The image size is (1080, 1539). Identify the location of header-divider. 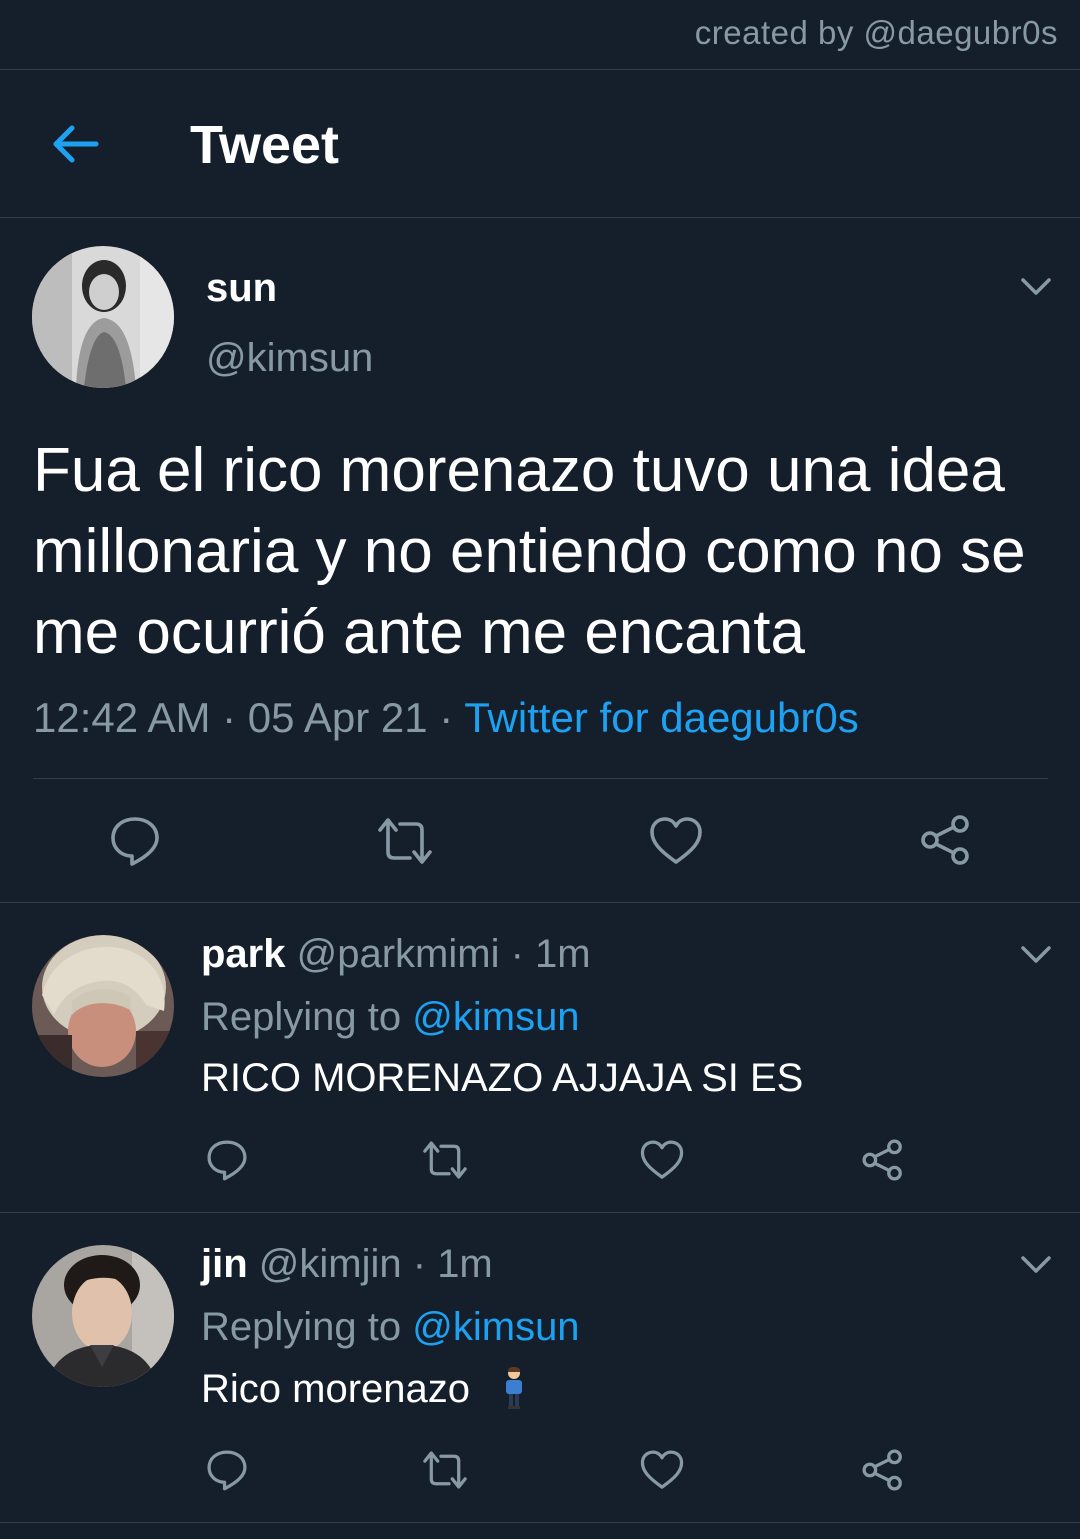
(540, 217).